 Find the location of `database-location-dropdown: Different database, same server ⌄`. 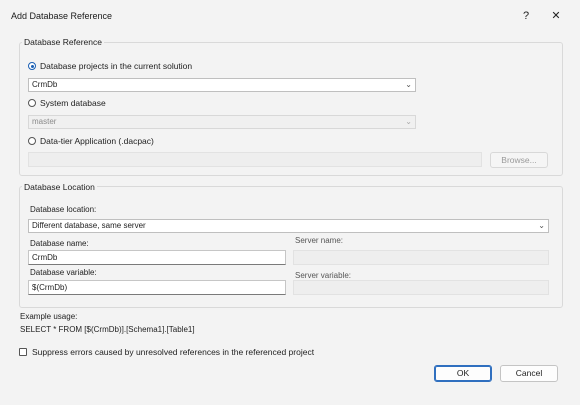

database-location-dropdown: Different database, same server ⌄ is located at coordinates (288, 226).